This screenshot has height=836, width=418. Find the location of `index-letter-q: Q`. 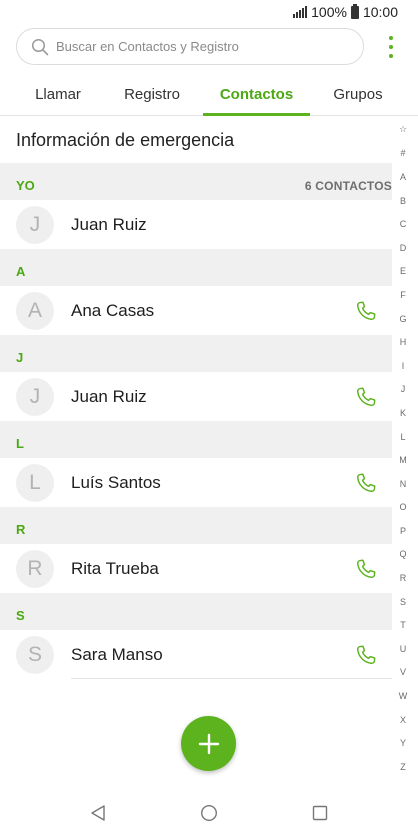

index-letter-q: Q is located at coordinates (403, 555).